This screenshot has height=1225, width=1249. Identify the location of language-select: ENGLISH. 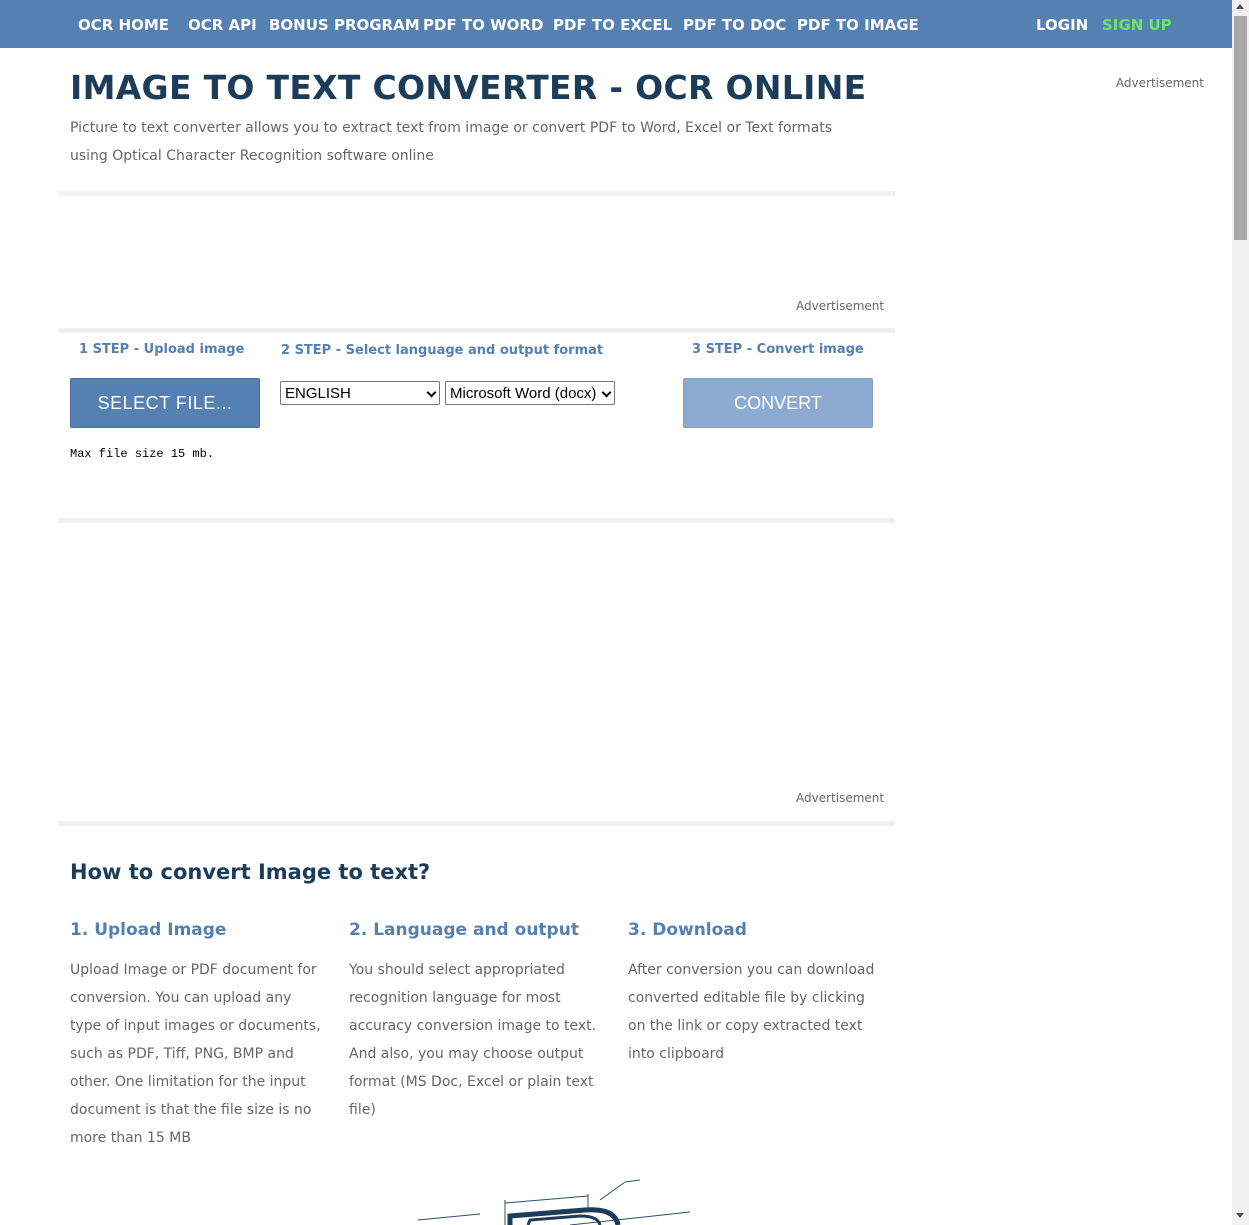
(360, 393).